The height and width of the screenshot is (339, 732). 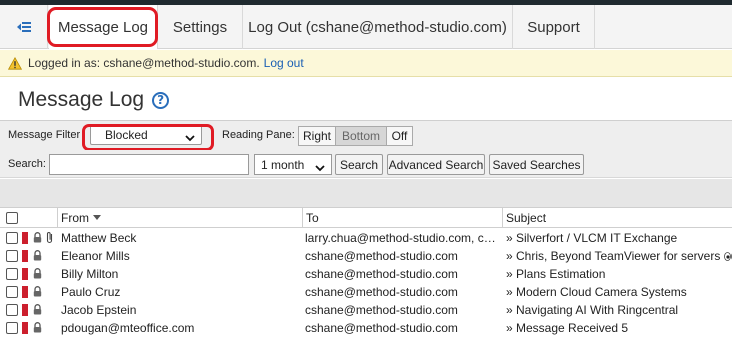 I want to click on search-button: Search, so click(x=359, y=164).